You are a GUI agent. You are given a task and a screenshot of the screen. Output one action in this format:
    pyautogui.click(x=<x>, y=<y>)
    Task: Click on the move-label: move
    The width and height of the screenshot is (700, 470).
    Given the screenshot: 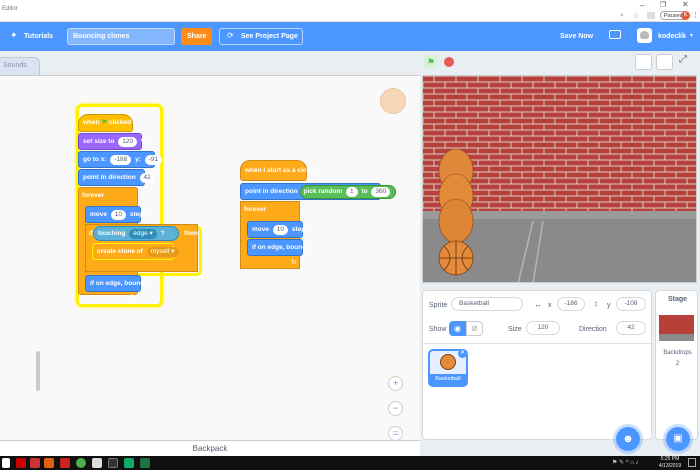 What is the action you would take?
    pyautogui.click(x=98, y=214)
    